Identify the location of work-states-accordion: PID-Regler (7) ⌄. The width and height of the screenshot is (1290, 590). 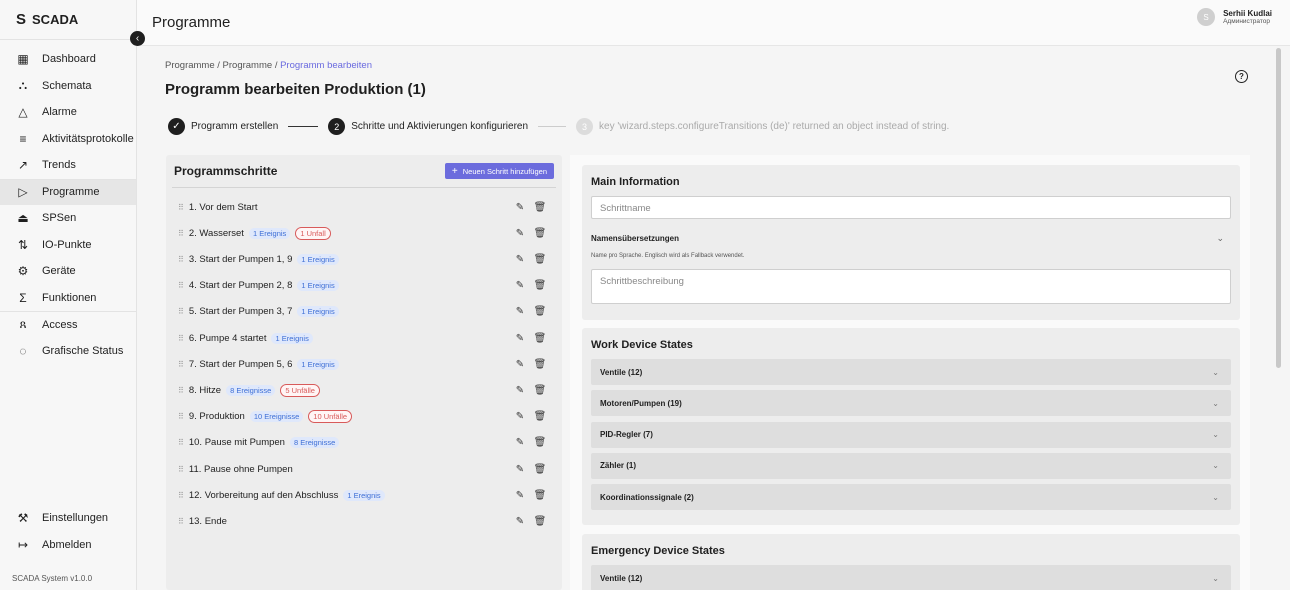
(911, 434).